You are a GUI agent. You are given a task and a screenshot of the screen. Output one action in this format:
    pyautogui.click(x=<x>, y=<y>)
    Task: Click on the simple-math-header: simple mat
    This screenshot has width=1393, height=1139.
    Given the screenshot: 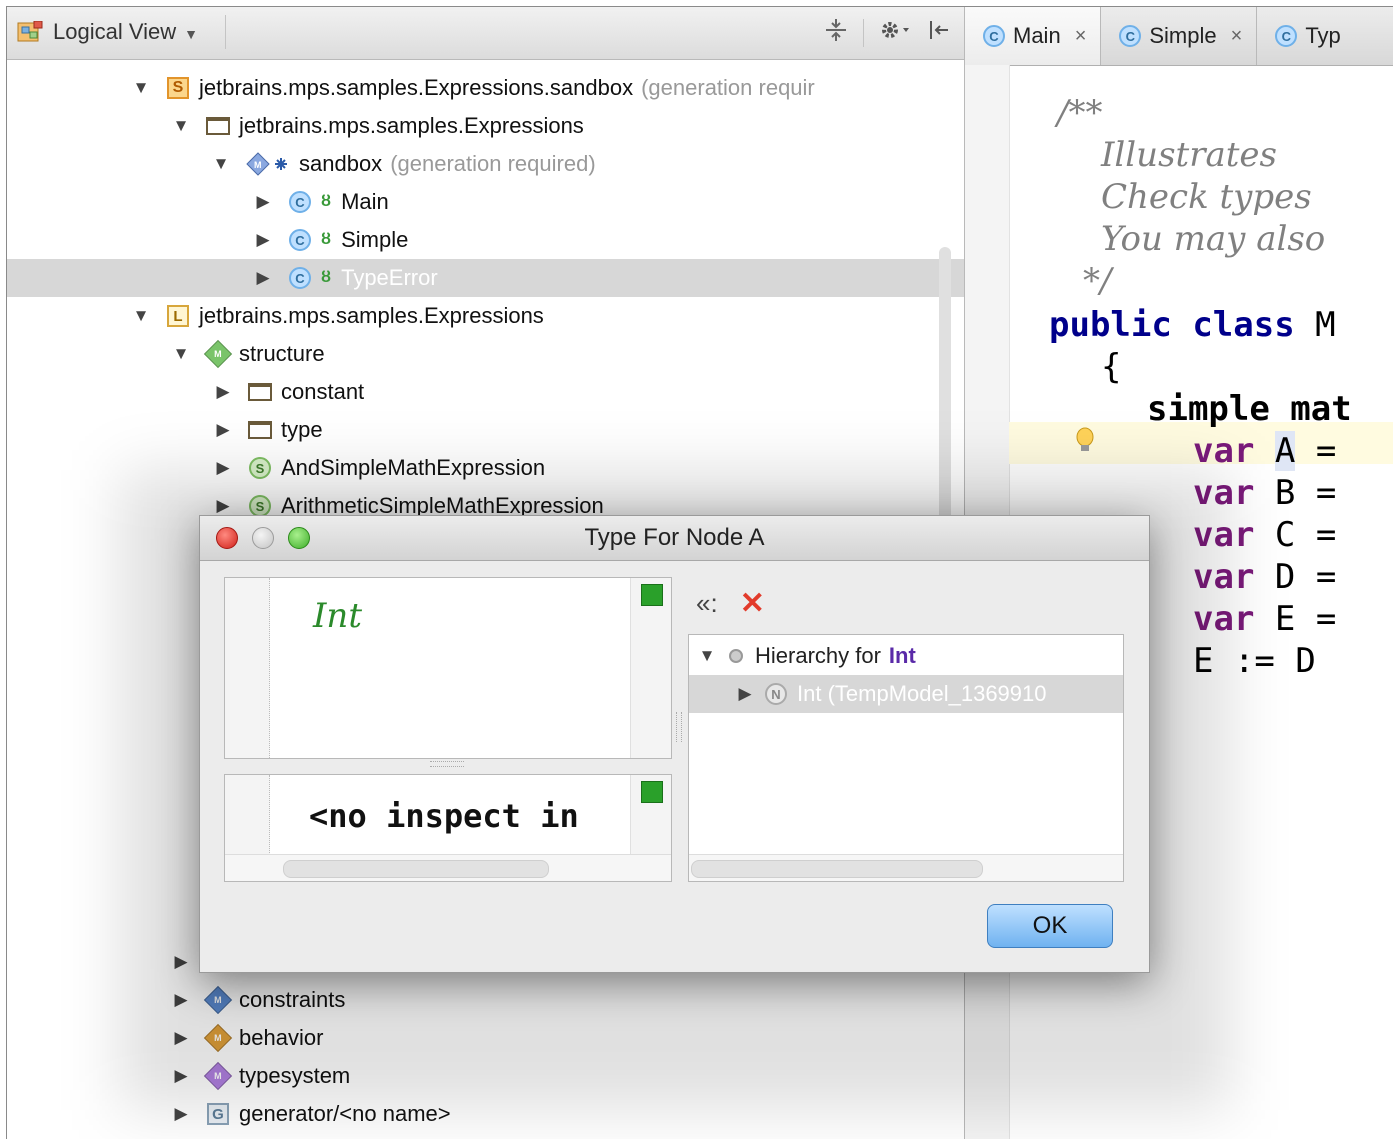 What is the action you would take?
    pyautogui.click(x=1249, y=409)
    